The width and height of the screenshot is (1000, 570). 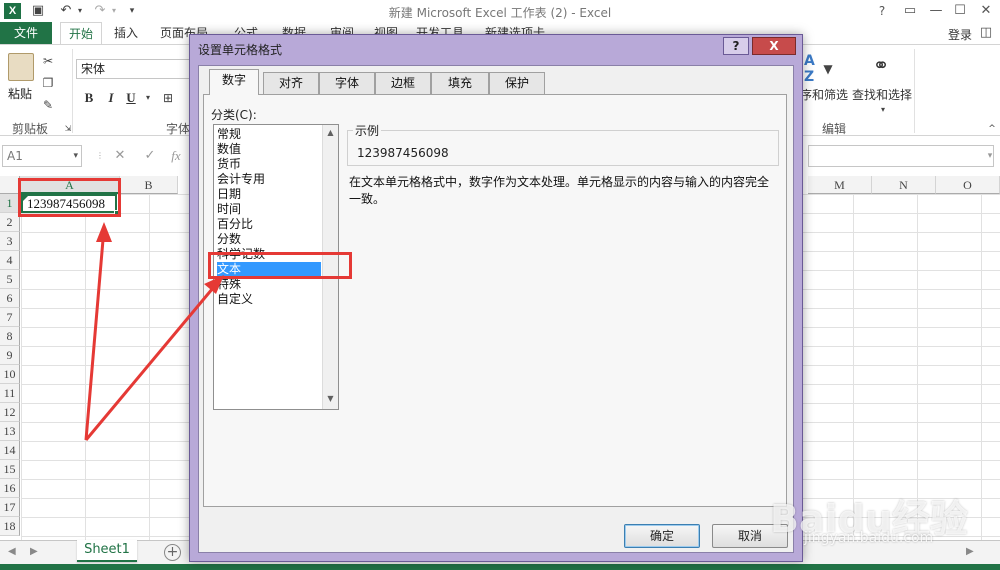 What do you see at coordinates (347, 83) in the screenshot?
I see `tab-font: 字体` at bounding box center [347, 83].